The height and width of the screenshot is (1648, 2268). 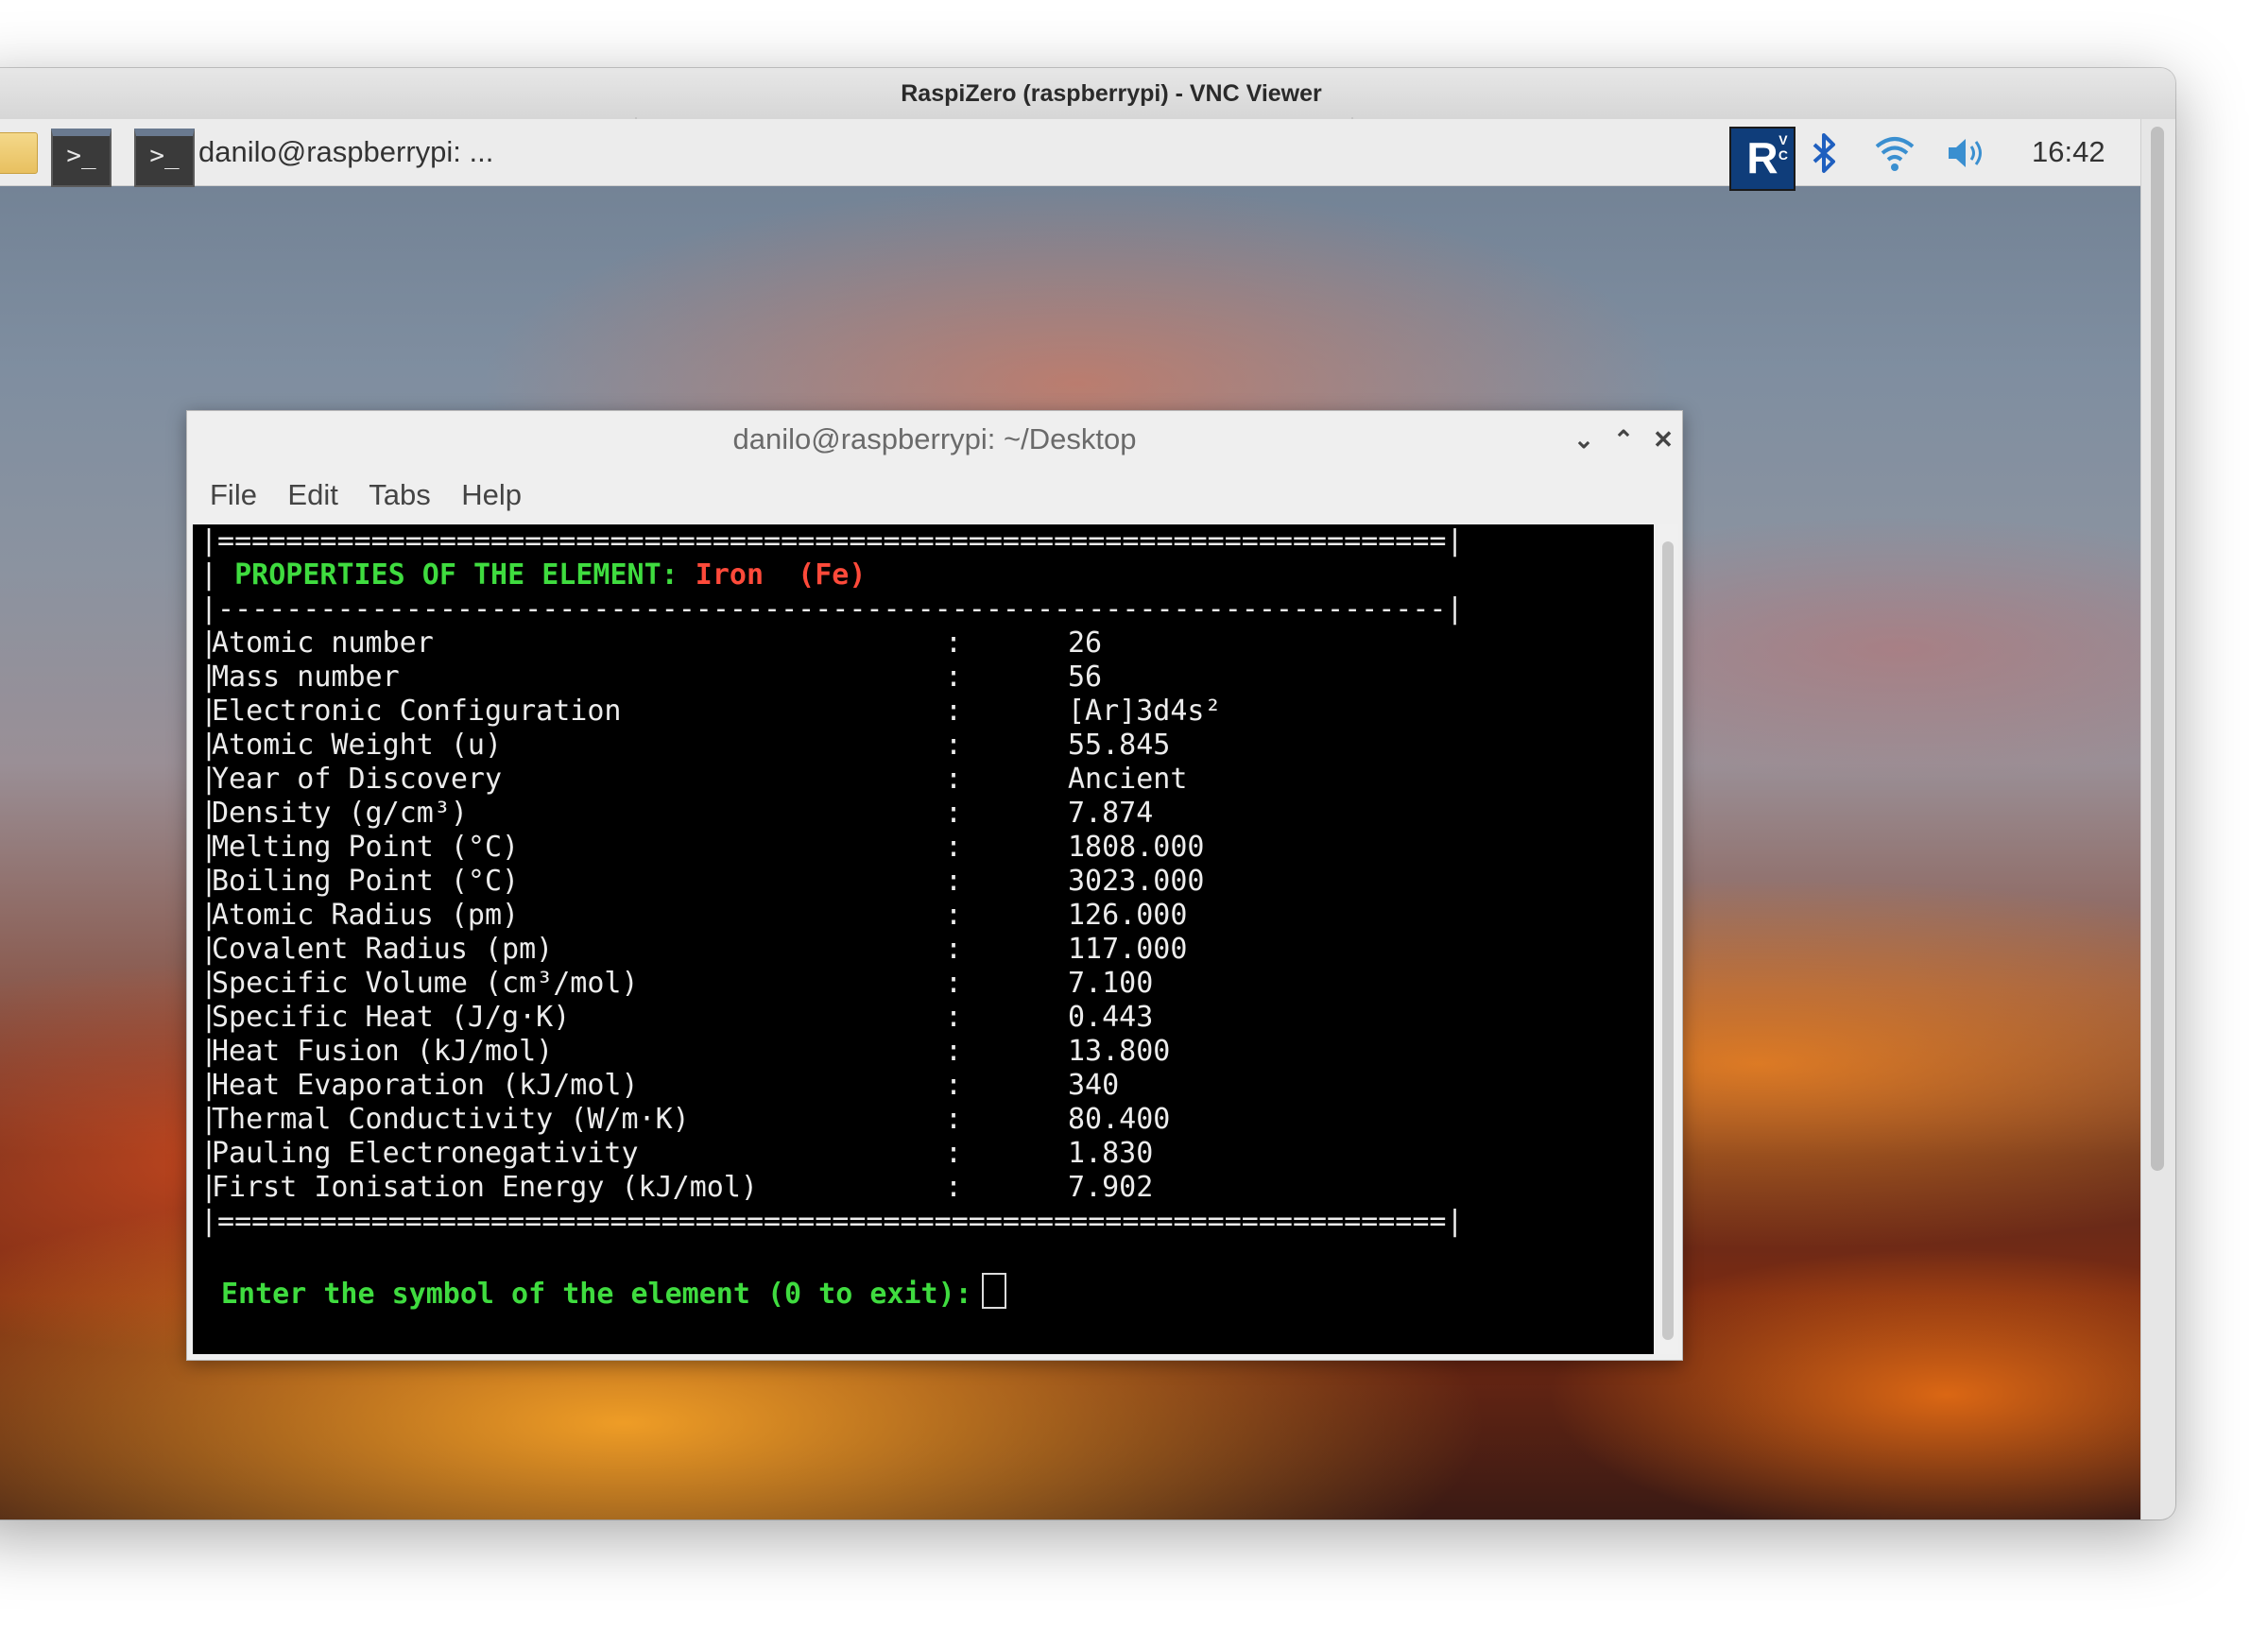 What do you see at coordinates (909, 950) in the screenshot?
I see `table-row: | Covalent Radius (pm):117.000` at bounding box center [909, 950].